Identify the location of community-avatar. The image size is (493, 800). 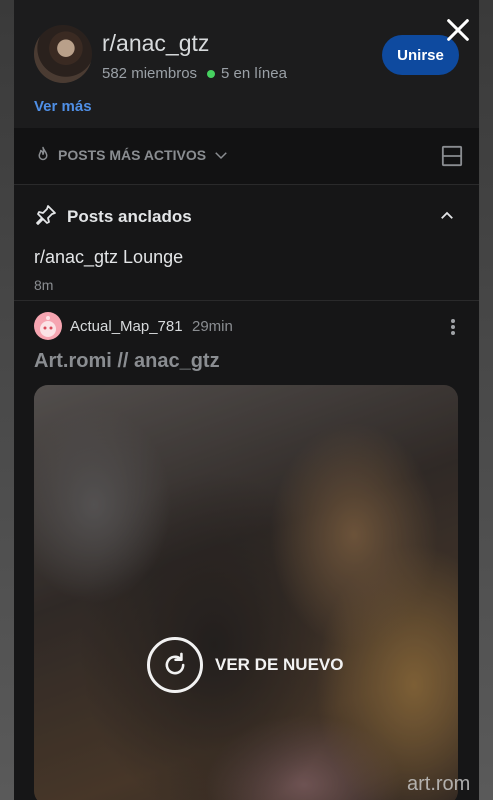
(63, 54).